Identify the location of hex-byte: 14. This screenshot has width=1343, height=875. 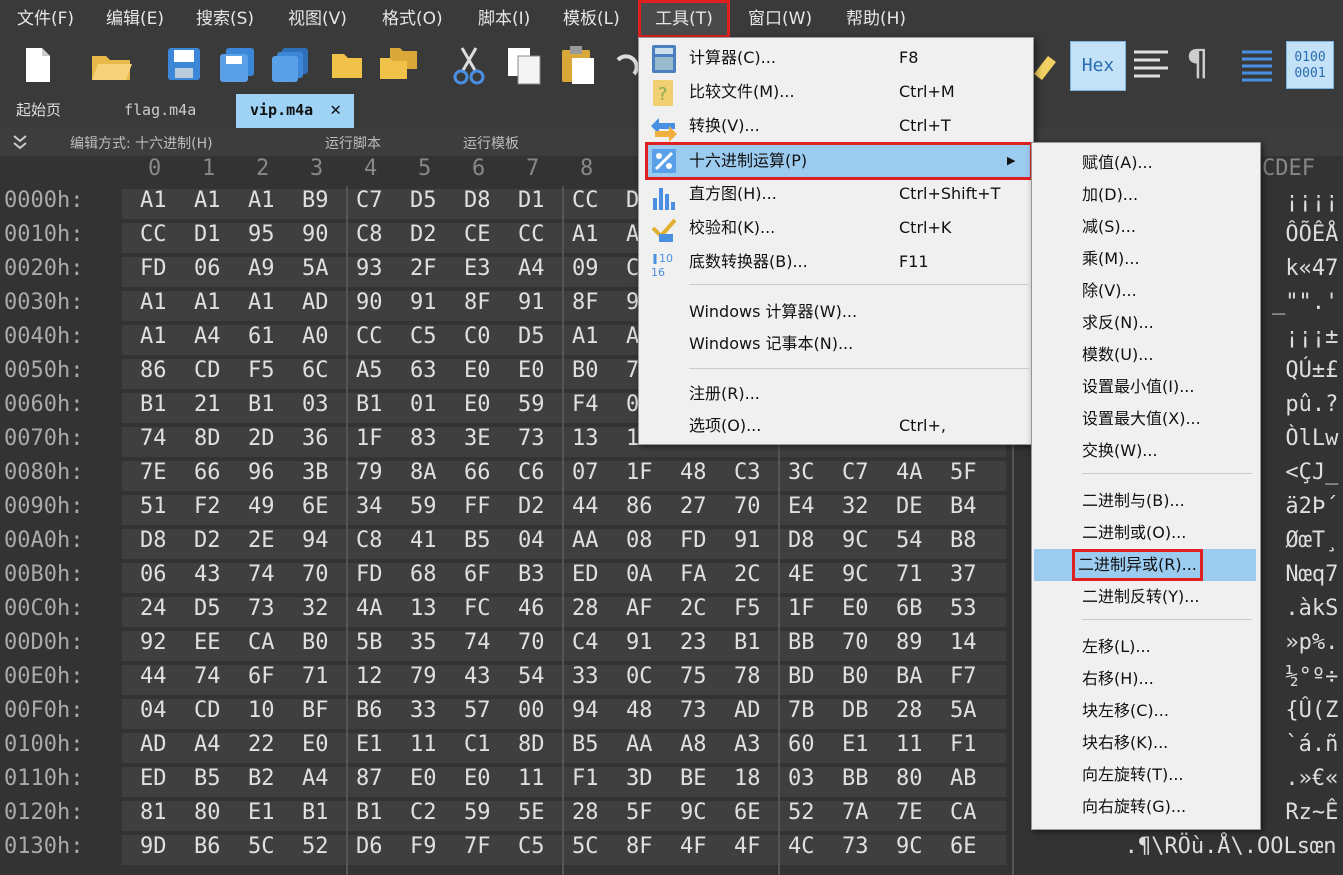
(963, 642).